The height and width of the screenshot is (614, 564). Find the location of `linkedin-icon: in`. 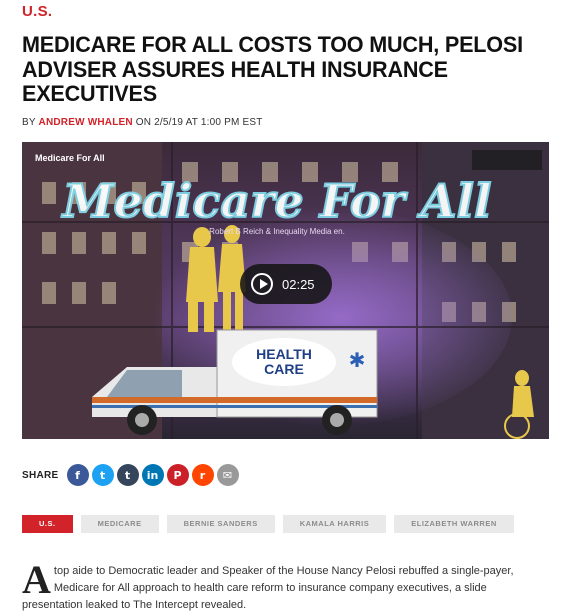

linkedin-icon: in is located at coordinates (152, 475).